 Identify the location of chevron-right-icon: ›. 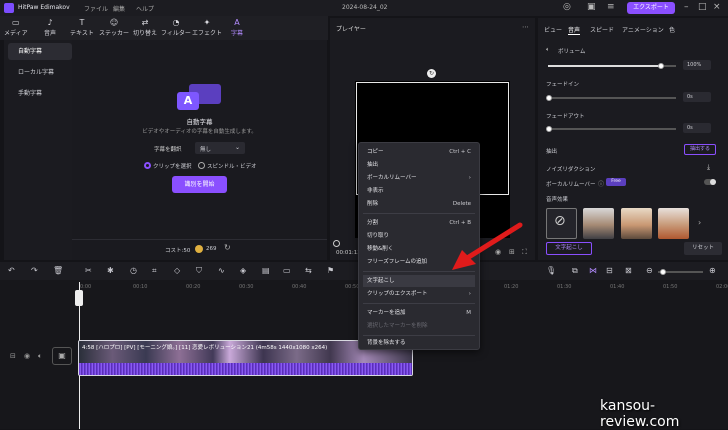
(699, 222).